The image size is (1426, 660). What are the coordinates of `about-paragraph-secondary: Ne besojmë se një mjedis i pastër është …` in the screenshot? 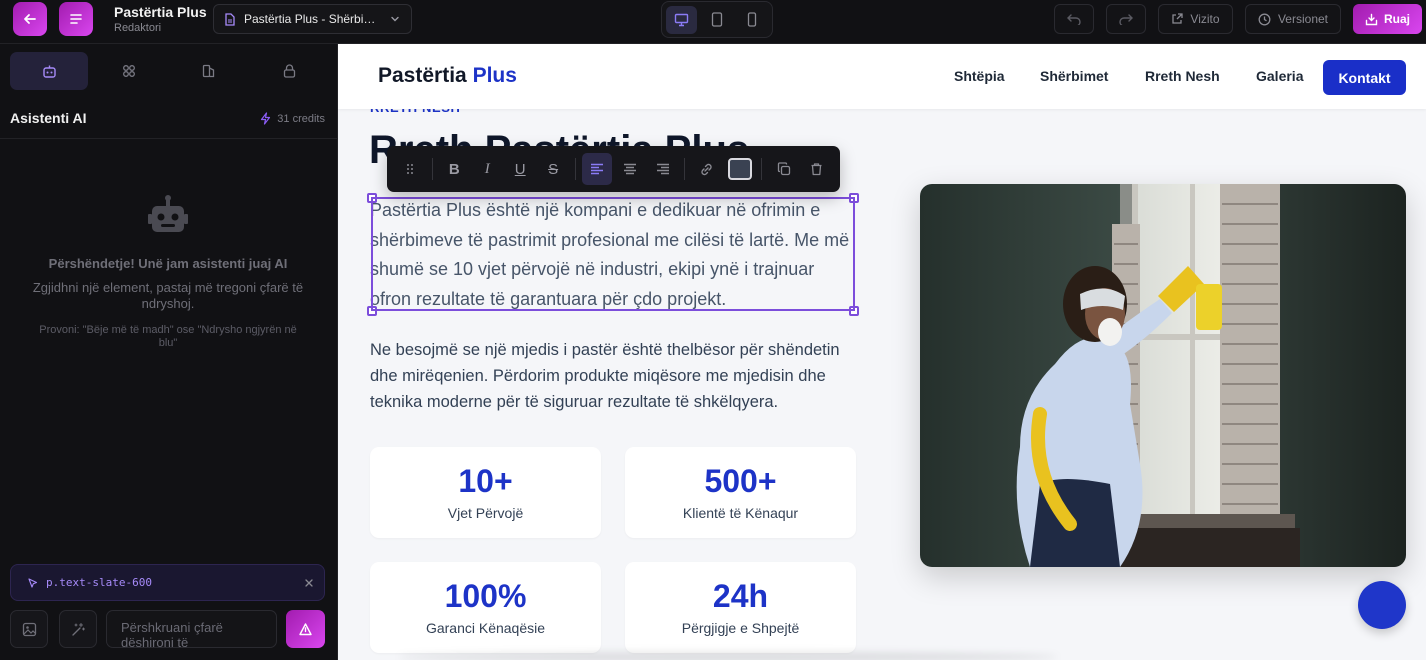 It's located at (620, 376).